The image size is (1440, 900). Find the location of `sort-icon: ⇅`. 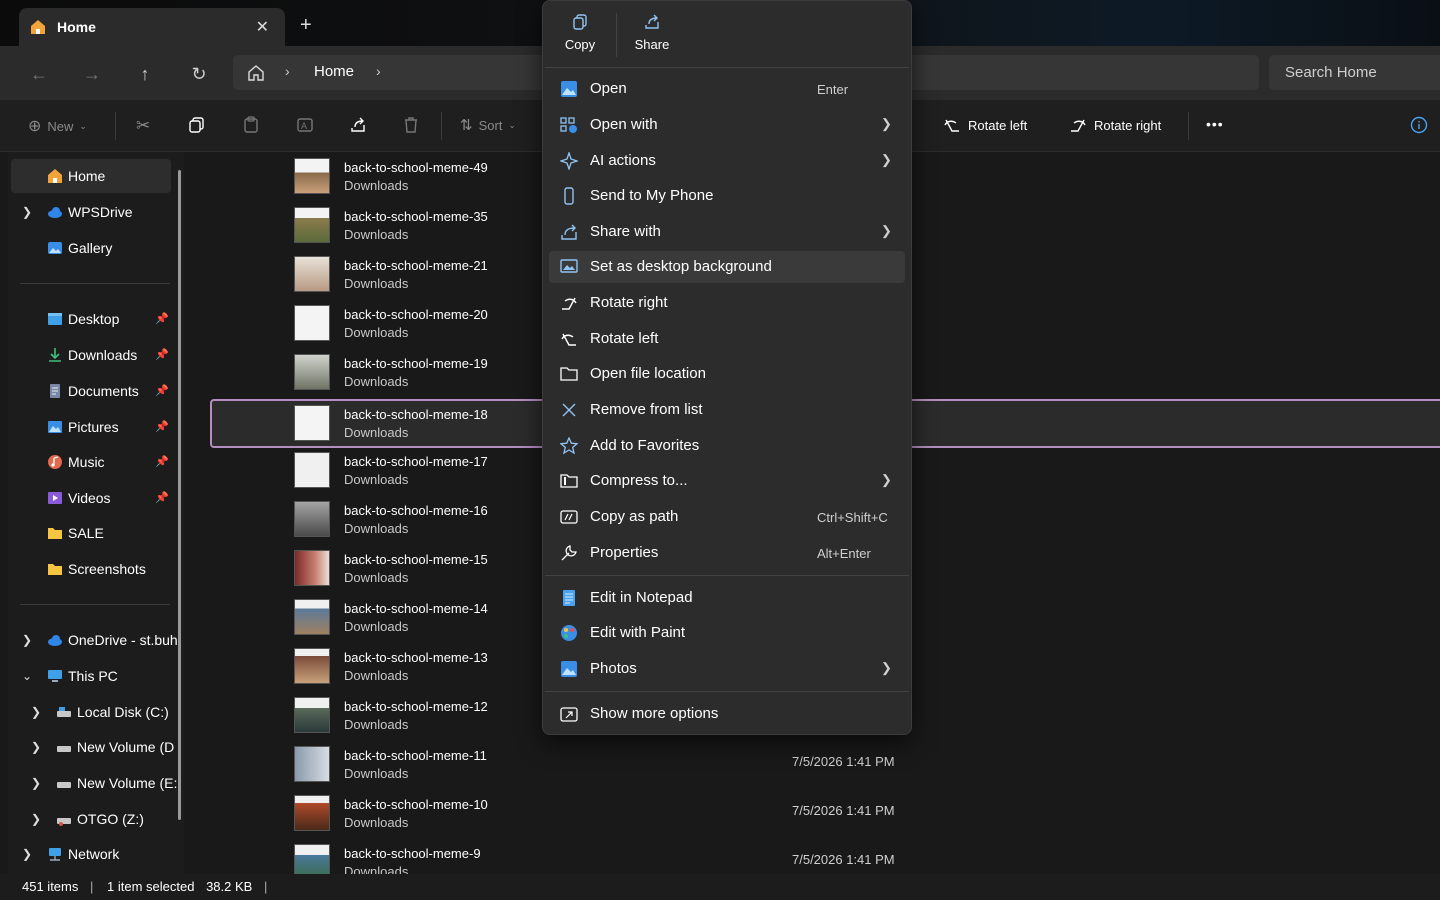

sort-icon: ⇅ is located at coordinates (466, 125).